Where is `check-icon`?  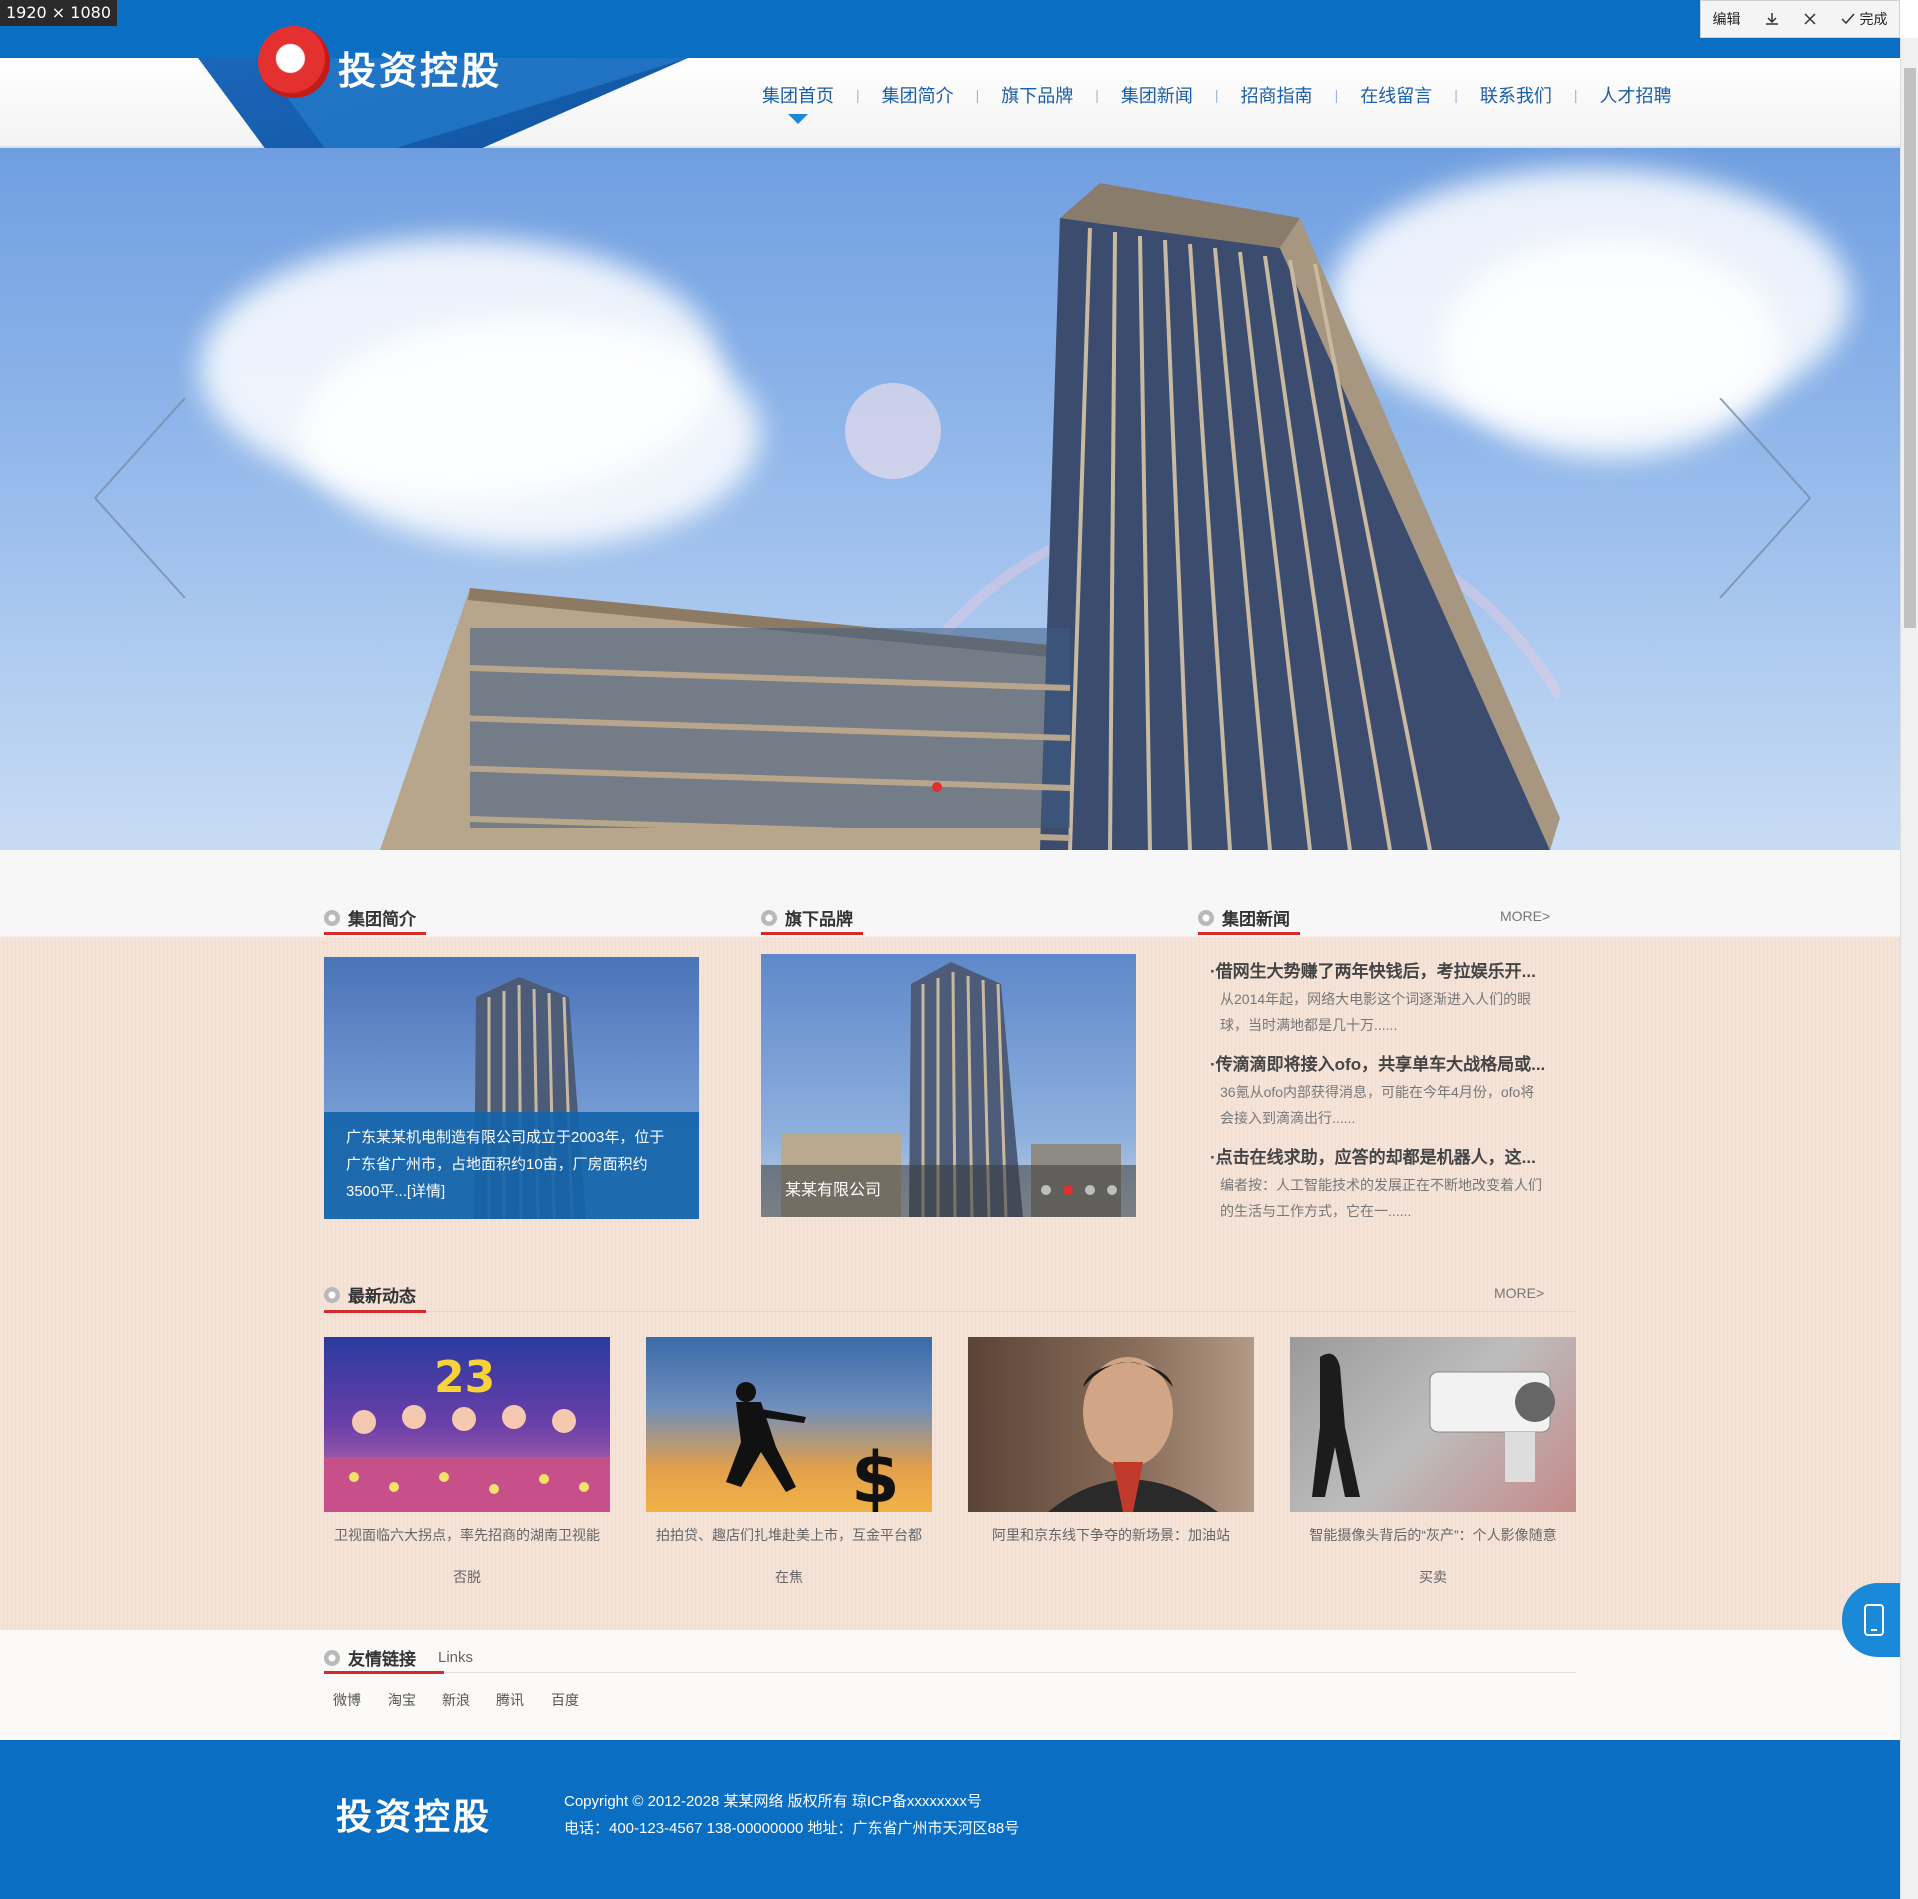 check-icon is located at coordinates (1847, 19).